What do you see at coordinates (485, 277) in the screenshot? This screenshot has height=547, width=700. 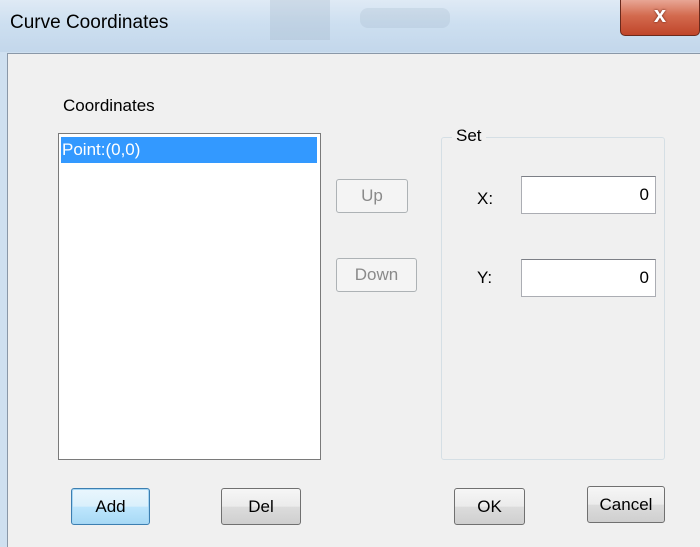 I see `y-label: Y:` at bounding box center [485, 277].